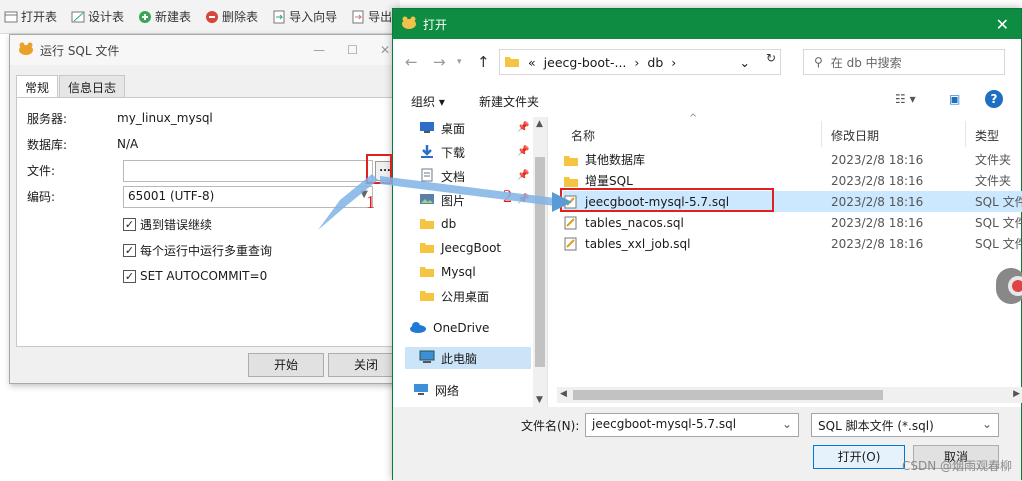  I want to click on watermark: CSDN @烟雨观春柳, so click(956, 466).